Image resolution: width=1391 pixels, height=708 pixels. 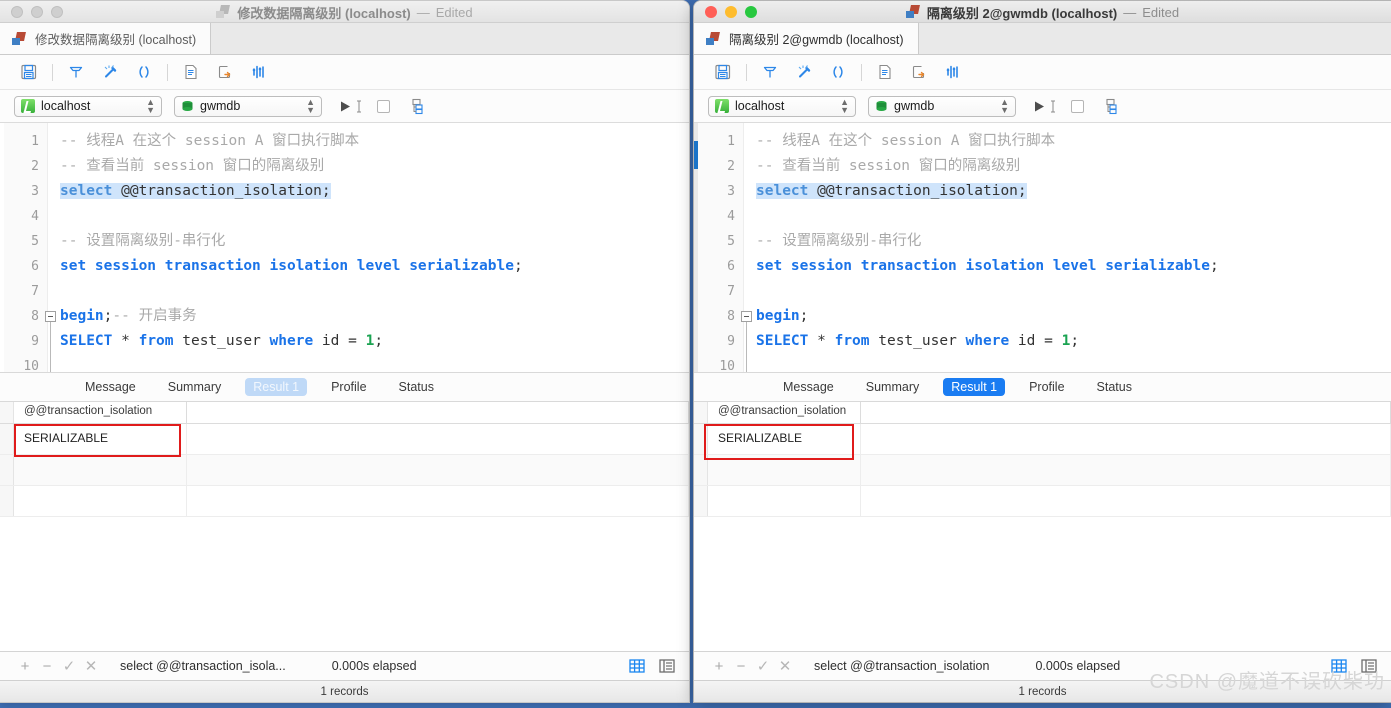 What do you see at coordinates (719, 666) in the screenshot?
I see `add-record-button: +` at bounding box center [719, 666].